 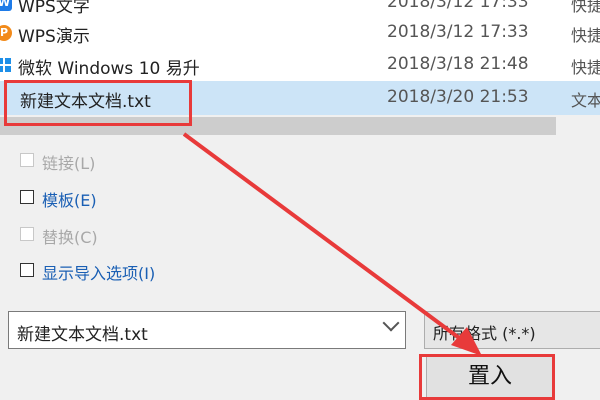 What do you see at coordinates (85, 102) in the screenshot?
I see `file-name: 新建文本文档.txt` at bounding box center [85, 102].